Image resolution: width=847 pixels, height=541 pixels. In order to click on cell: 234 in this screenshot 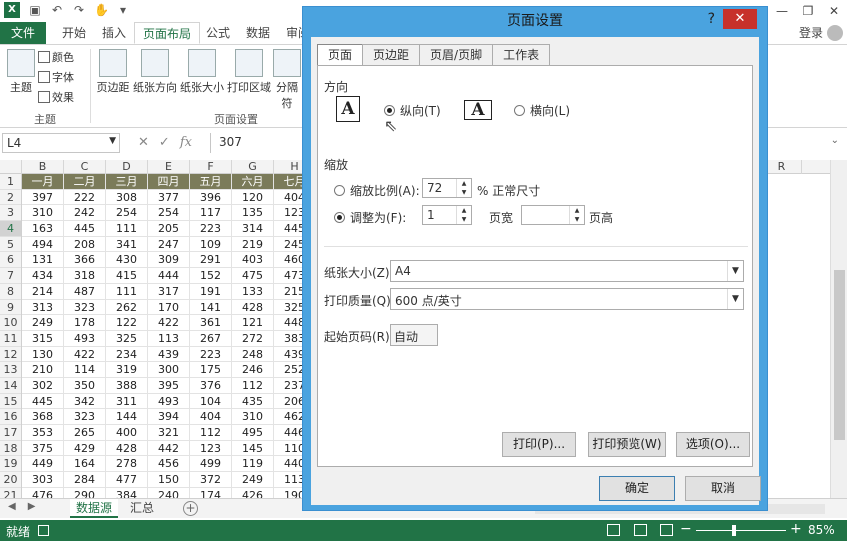, I will do `click(127, 354)`.